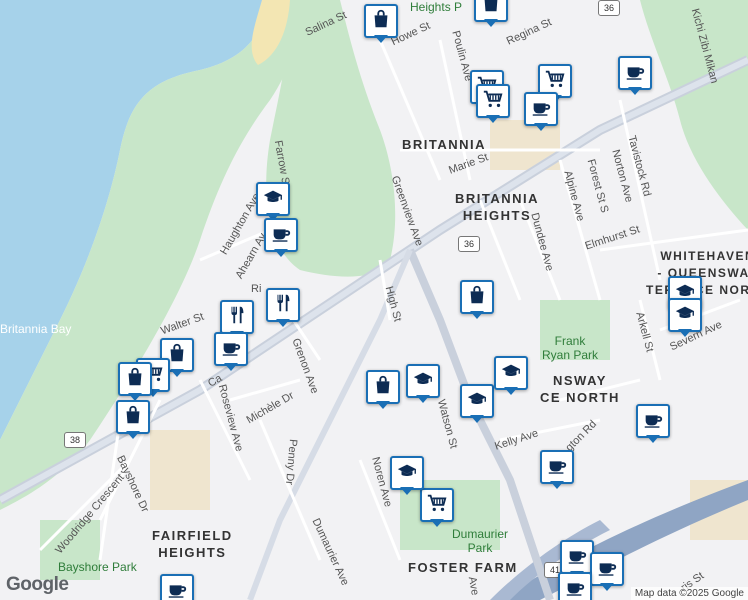  I want to click on restaurant-pin, so click(283, 308).